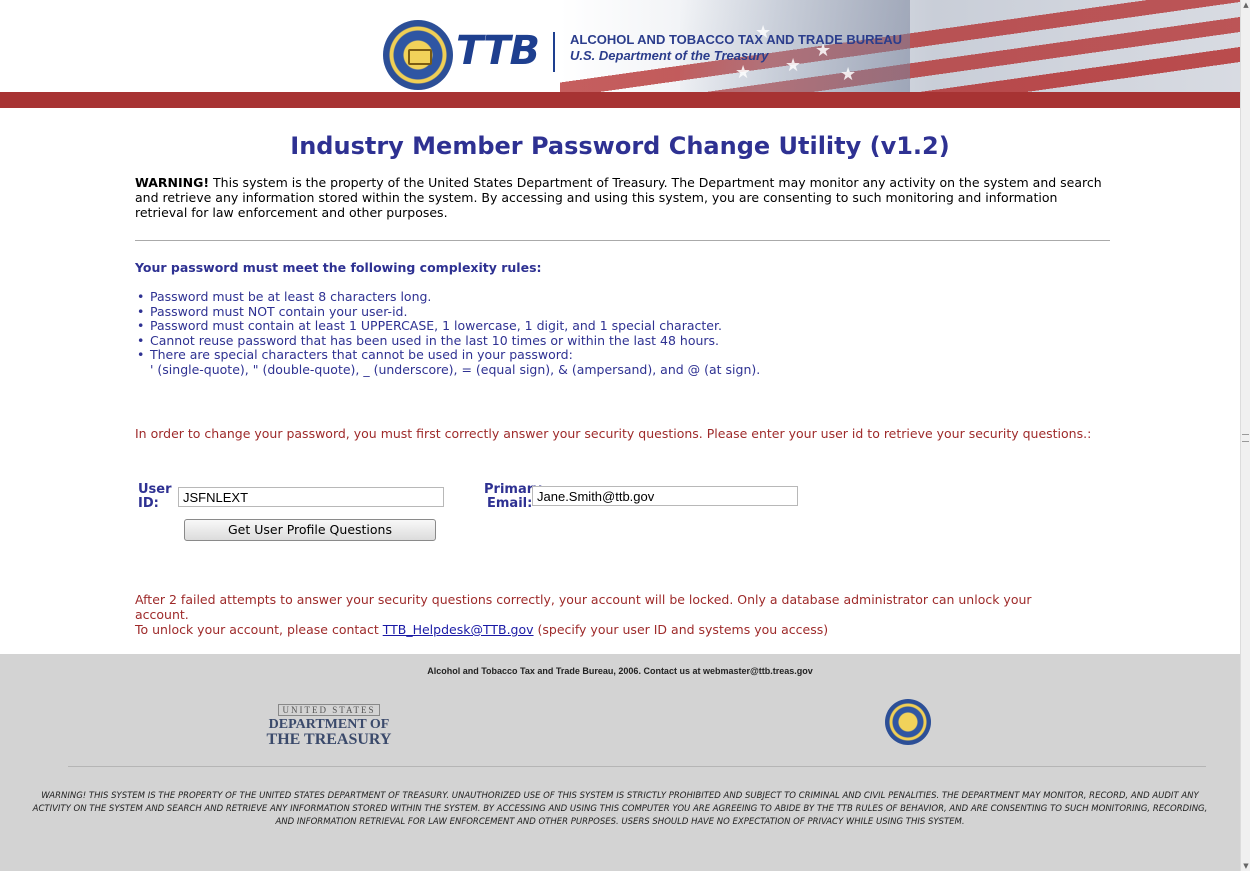  I want to click on get-profile-questions-button: Get User Profile Questions, so click(310, 530).